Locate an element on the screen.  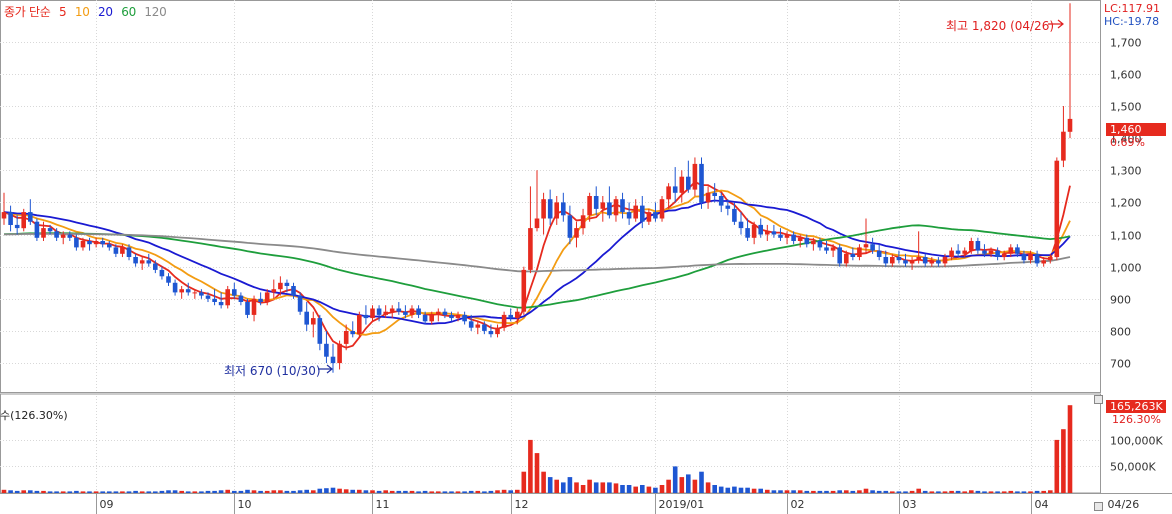
x-tick-label: 03 is located at coordinates (910, 504).